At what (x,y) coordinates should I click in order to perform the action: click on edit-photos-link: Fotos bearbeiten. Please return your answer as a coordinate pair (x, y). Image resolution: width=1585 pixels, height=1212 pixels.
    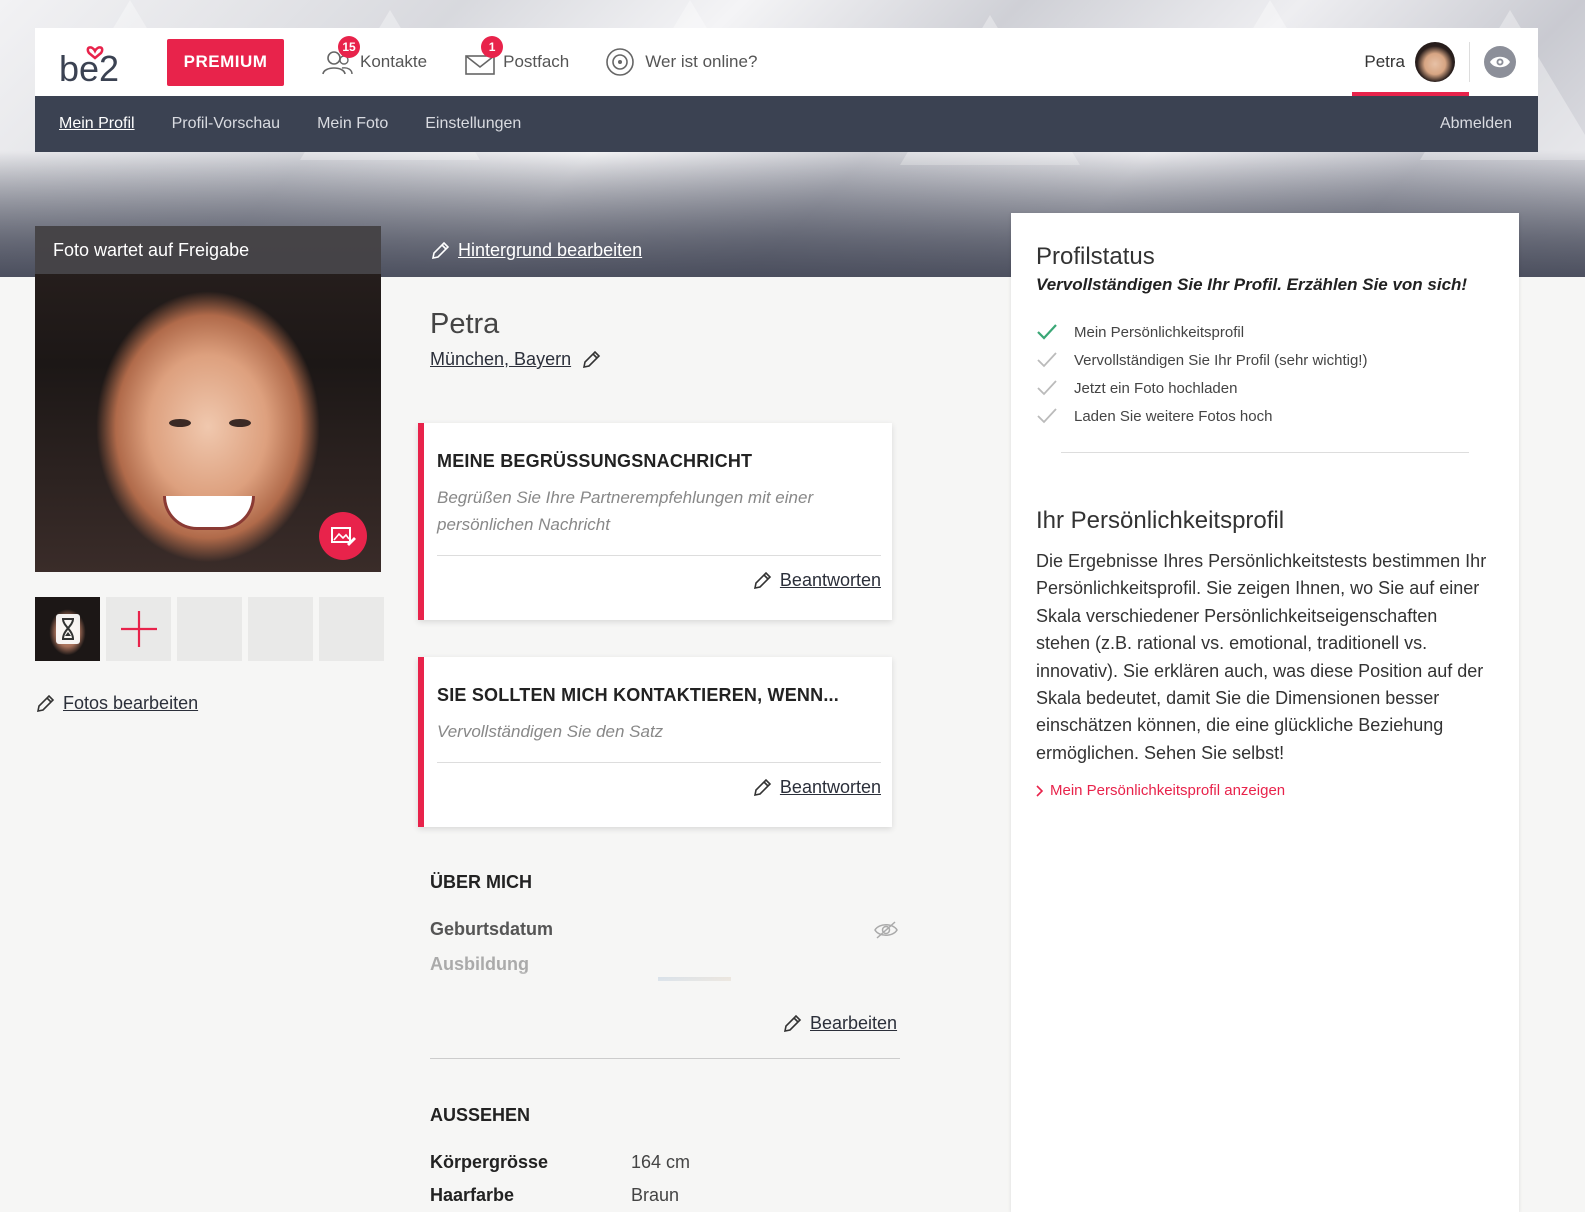
    Looking at the image, I should click on (116, 703).